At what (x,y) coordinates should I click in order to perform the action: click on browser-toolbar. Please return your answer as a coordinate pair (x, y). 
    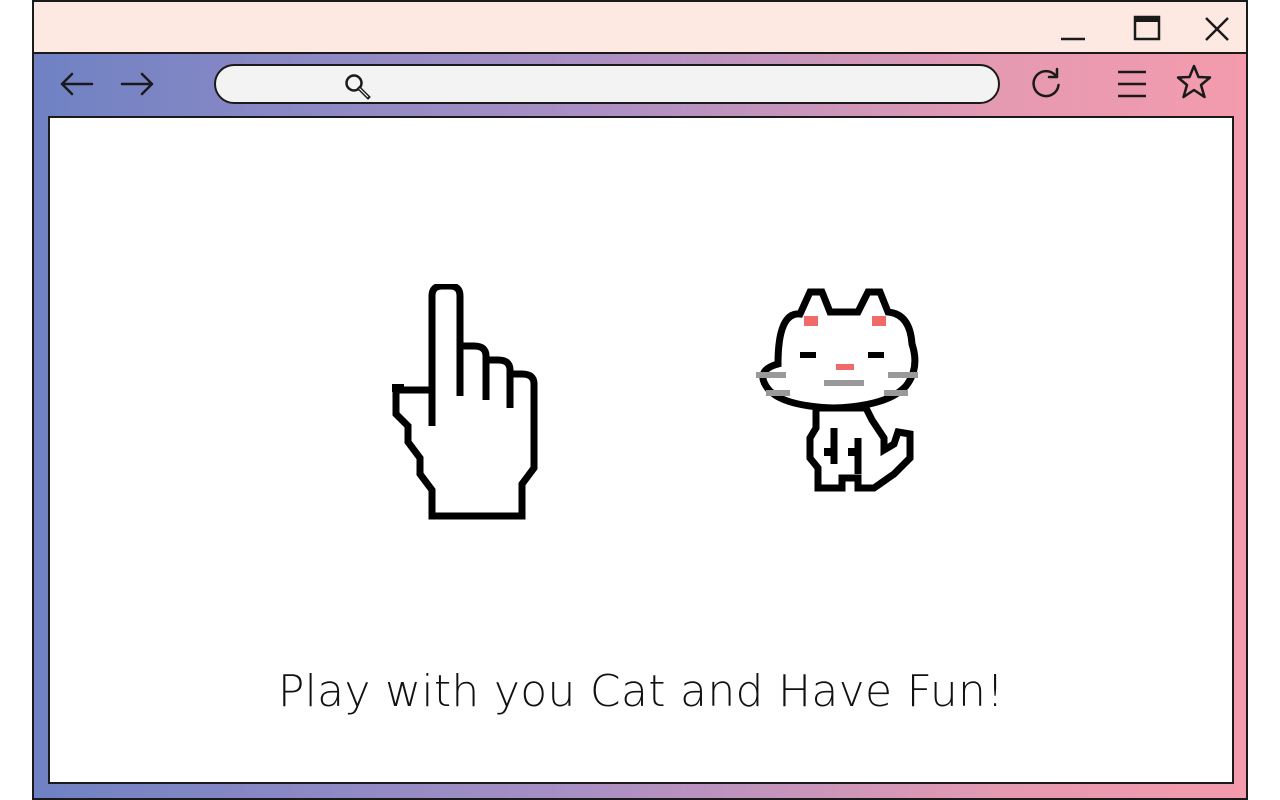
    Looking at the image, I should click on (640, 85).